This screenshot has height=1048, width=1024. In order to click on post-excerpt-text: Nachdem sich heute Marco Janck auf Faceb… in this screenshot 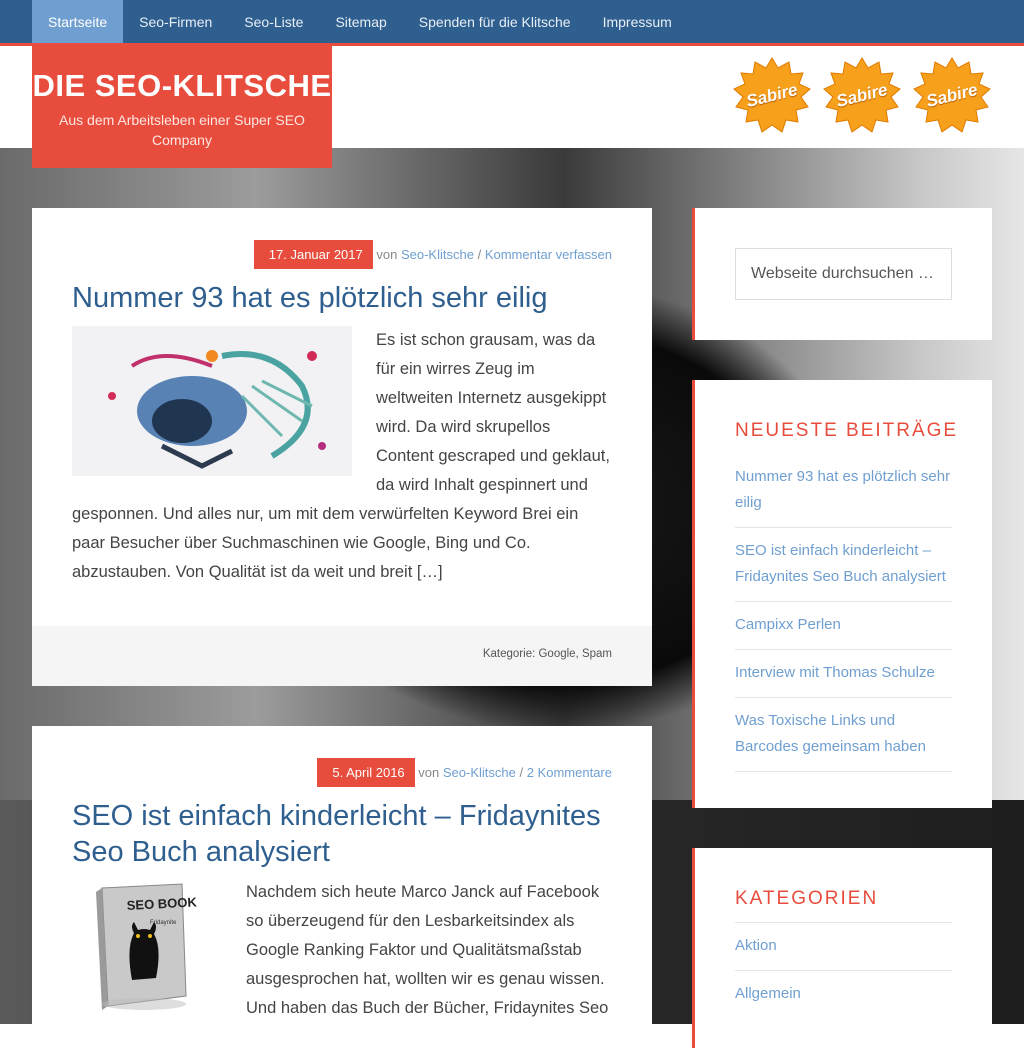, I will do `click(427, 950)`.